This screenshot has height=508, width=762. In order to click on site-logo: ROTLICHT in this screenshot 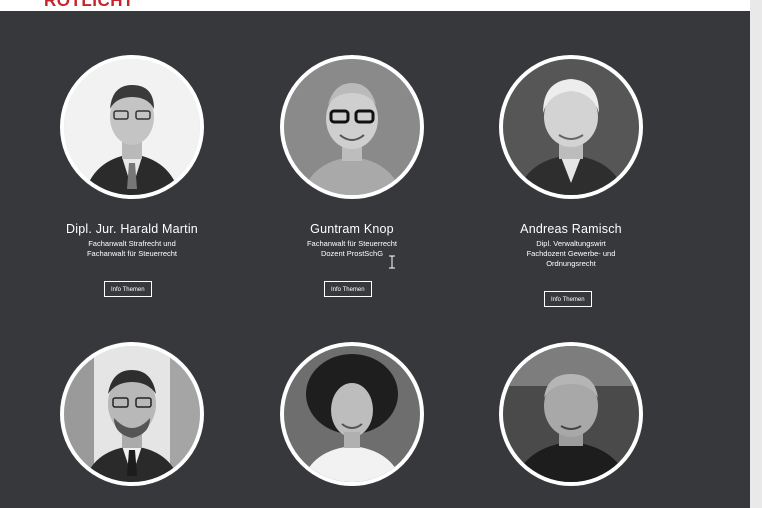, I will do `click(89, 5)`.